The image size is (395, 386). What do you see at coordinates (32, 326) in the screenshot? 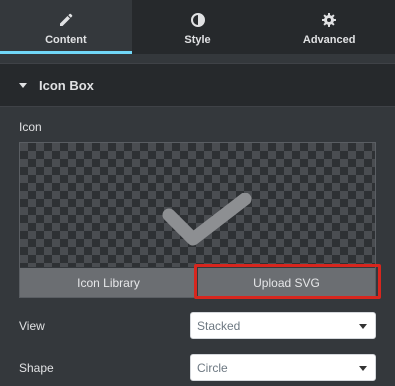
I see `view-label: View` at bounding box center [32, 326].